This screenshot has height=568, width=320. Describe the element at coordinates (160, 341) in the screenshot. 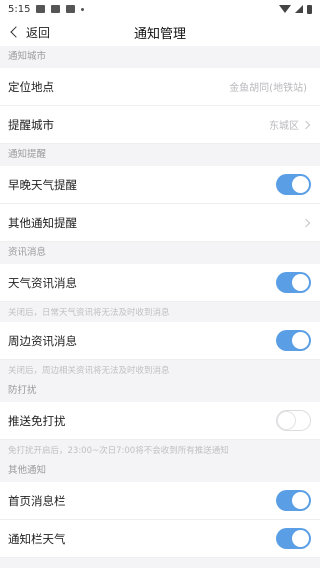

I see `nearby-news-row: 周边资讯消息` at that location.